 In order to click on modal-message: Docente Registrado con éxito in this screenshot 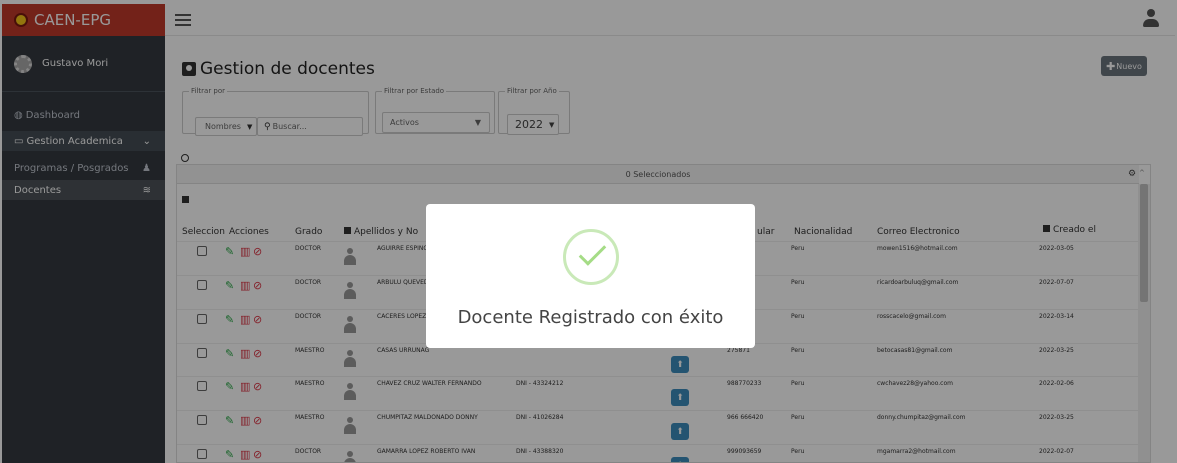, I will do `click(590, 317)`.